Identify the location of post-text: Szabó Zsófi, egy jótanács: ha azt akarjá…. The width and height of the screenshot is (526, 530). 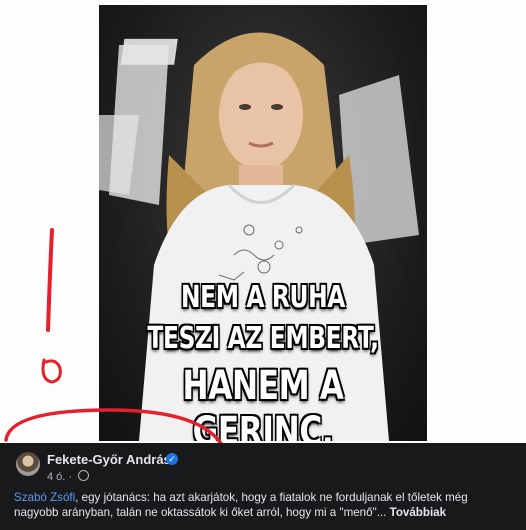
(264, 505).